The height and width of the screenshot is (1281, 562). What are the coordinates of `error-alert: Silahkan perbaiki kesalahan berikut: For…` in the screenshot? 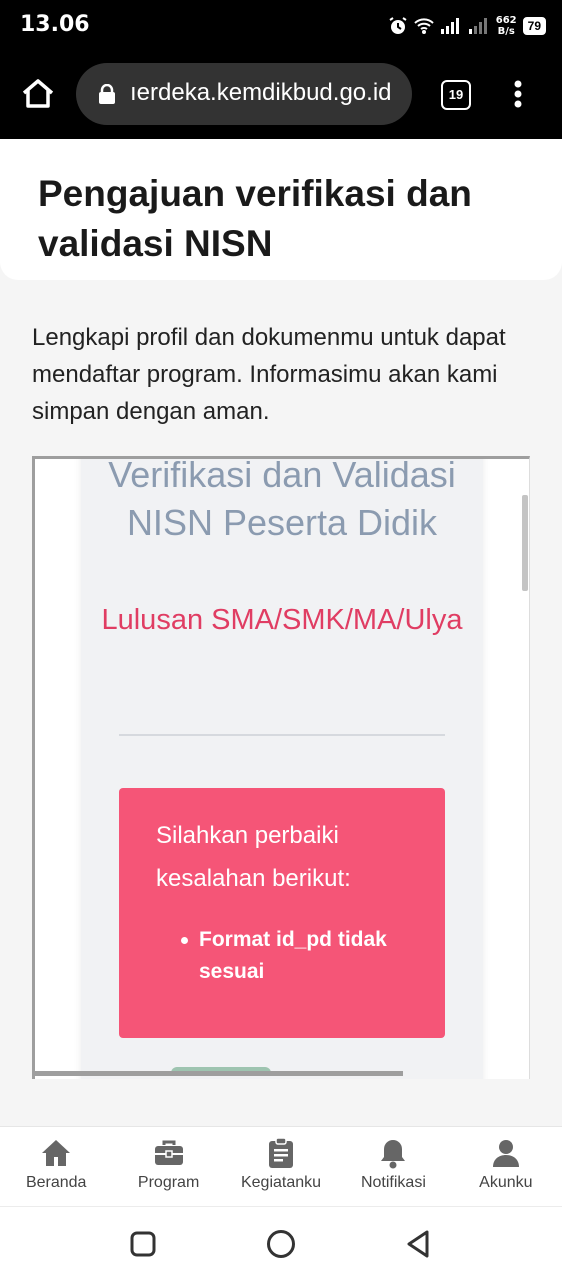 It's located at (282, 913).